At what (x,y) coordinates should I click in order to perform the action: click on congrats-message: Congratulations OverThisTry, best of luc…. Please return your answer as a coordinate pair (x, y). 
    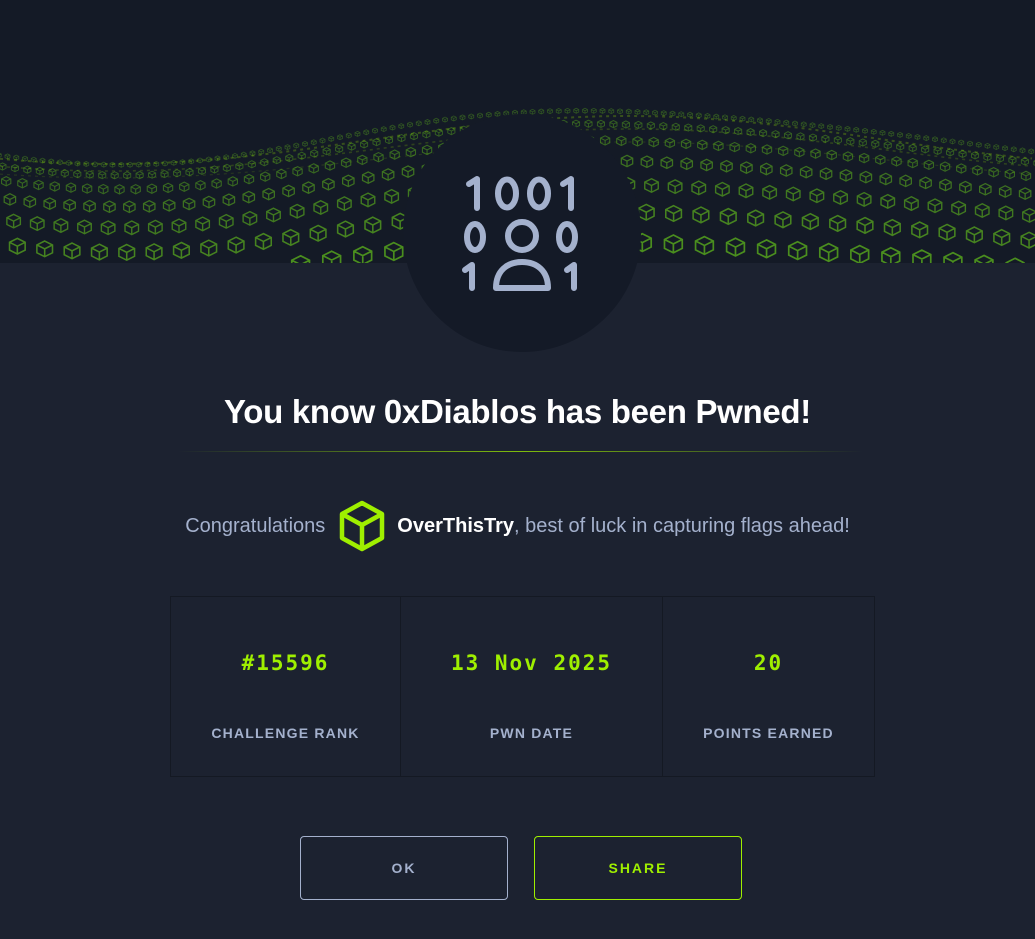
    Looking at the image, I should click on (517, 526).